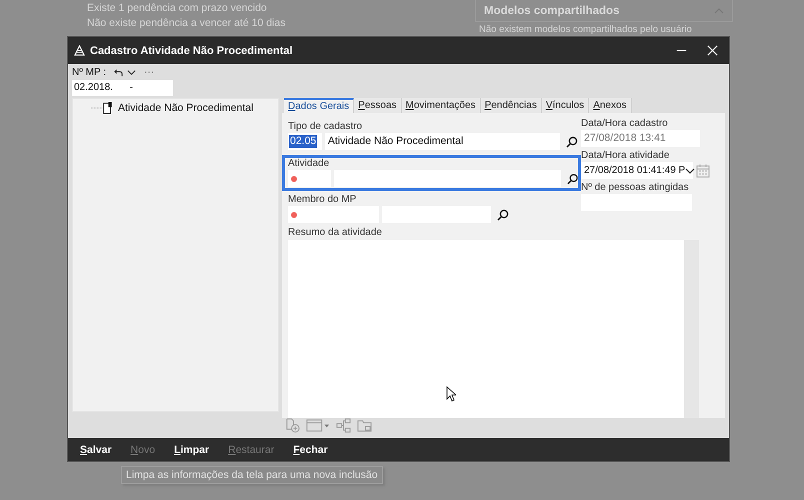  Describe the element at coordinates (610, 105) in the screenshot. I see `tab: Anexos` at that location.